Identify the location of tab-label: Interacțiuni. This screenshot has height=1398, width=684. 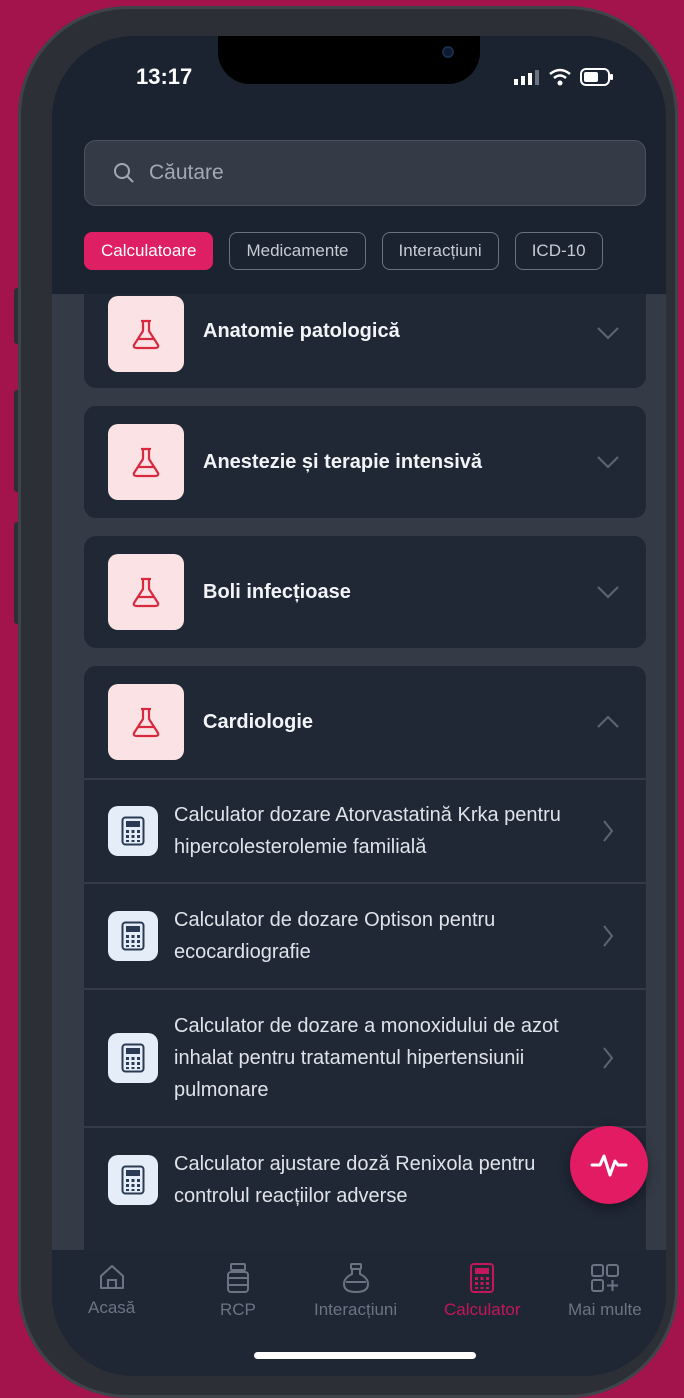
(356, 1309).